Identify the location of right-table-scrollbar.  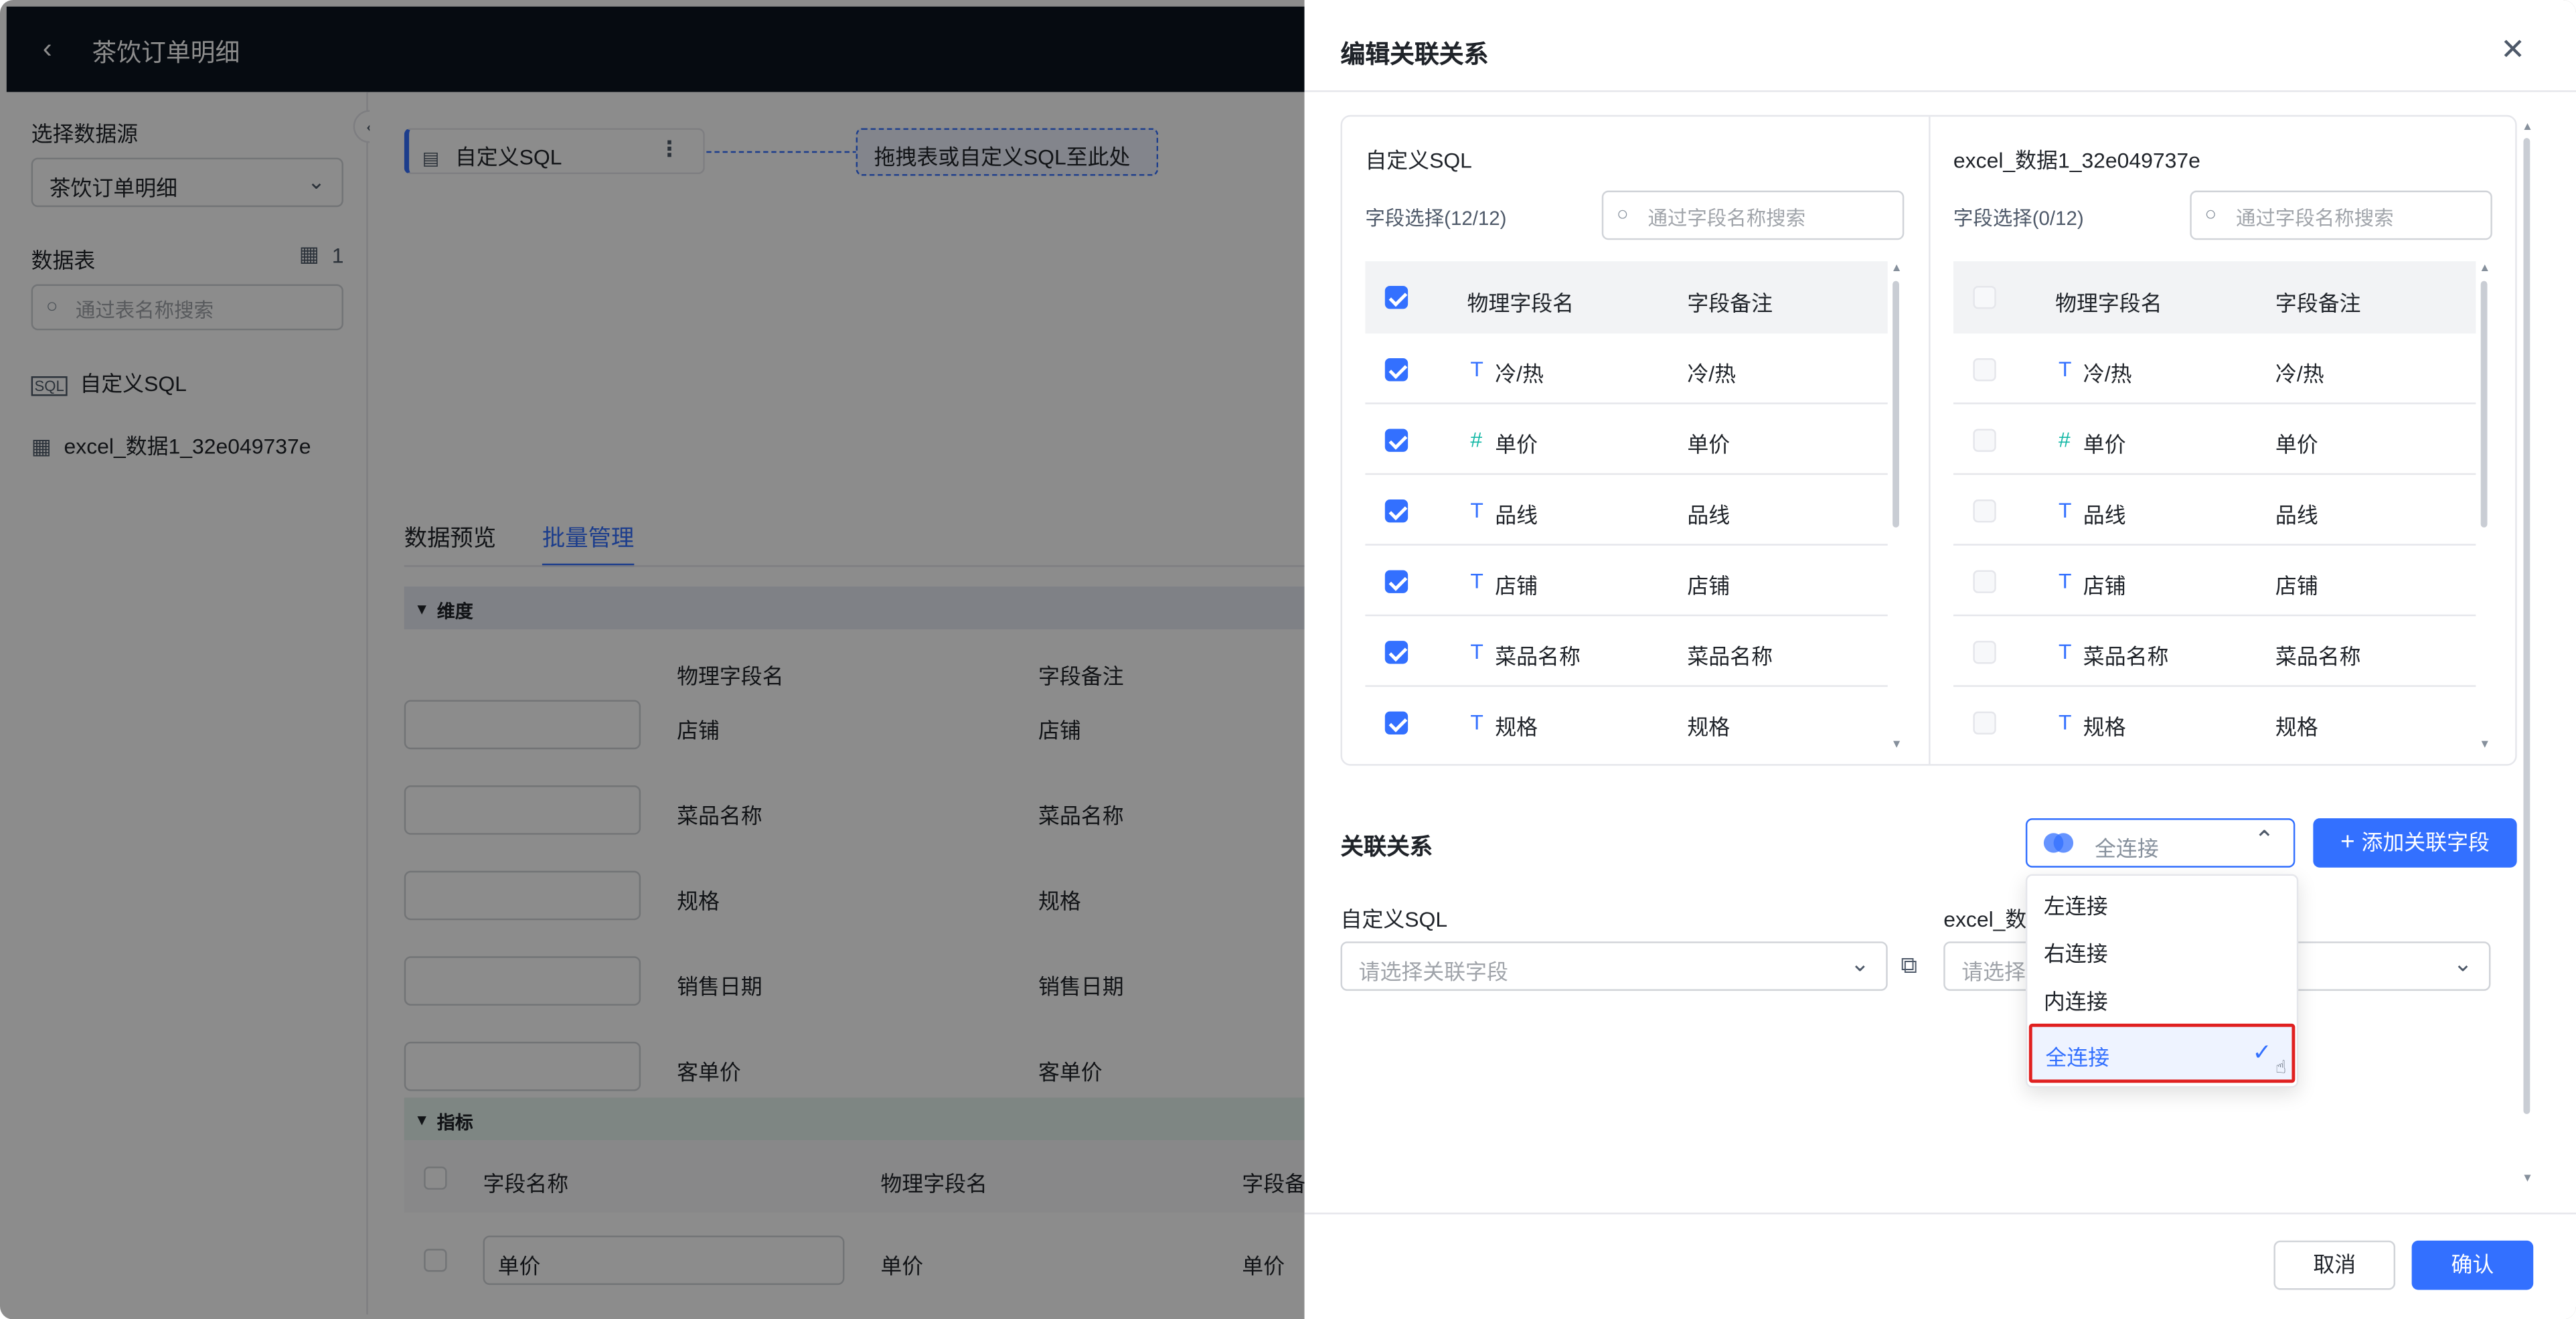
(2484, 404).